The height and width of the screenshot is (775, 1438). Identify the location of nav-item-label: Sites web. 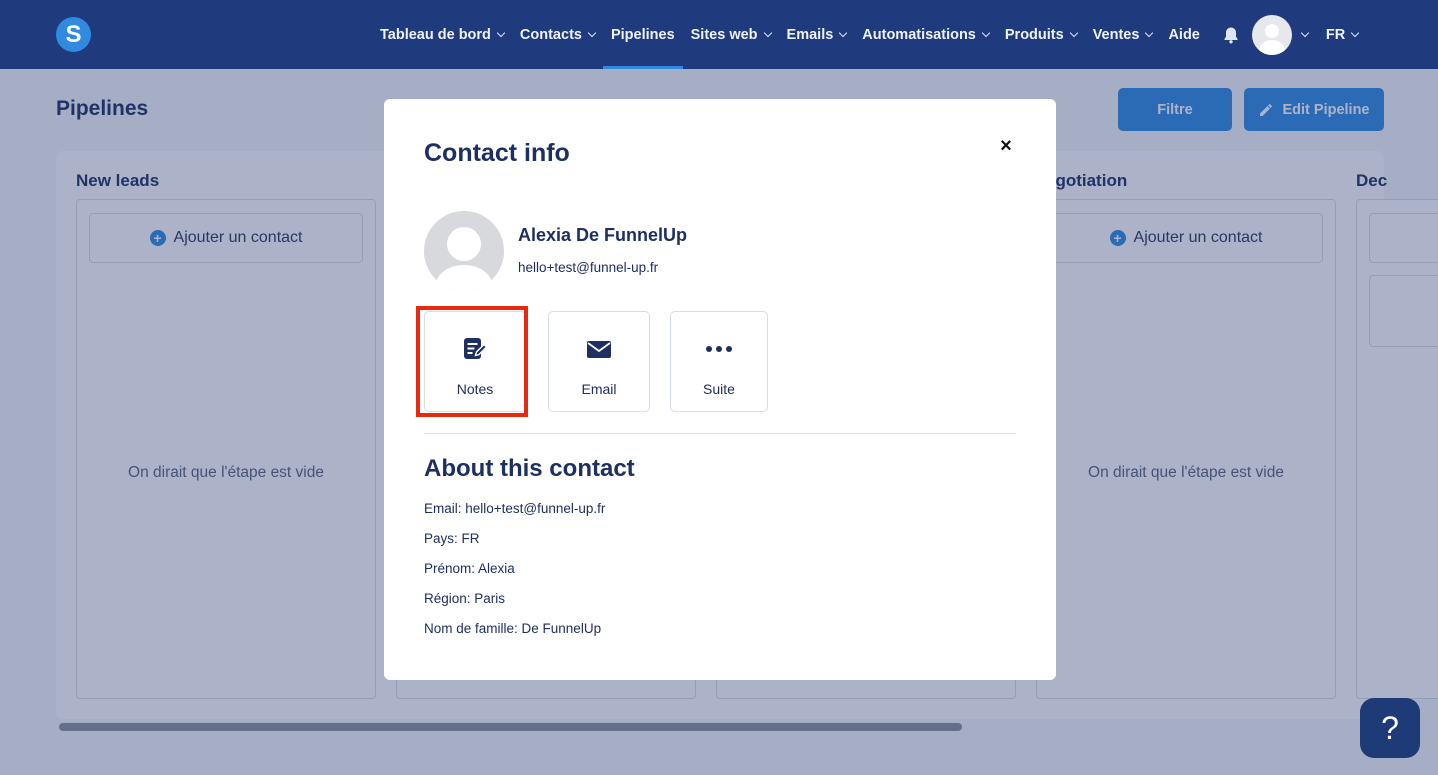
(724, 34).